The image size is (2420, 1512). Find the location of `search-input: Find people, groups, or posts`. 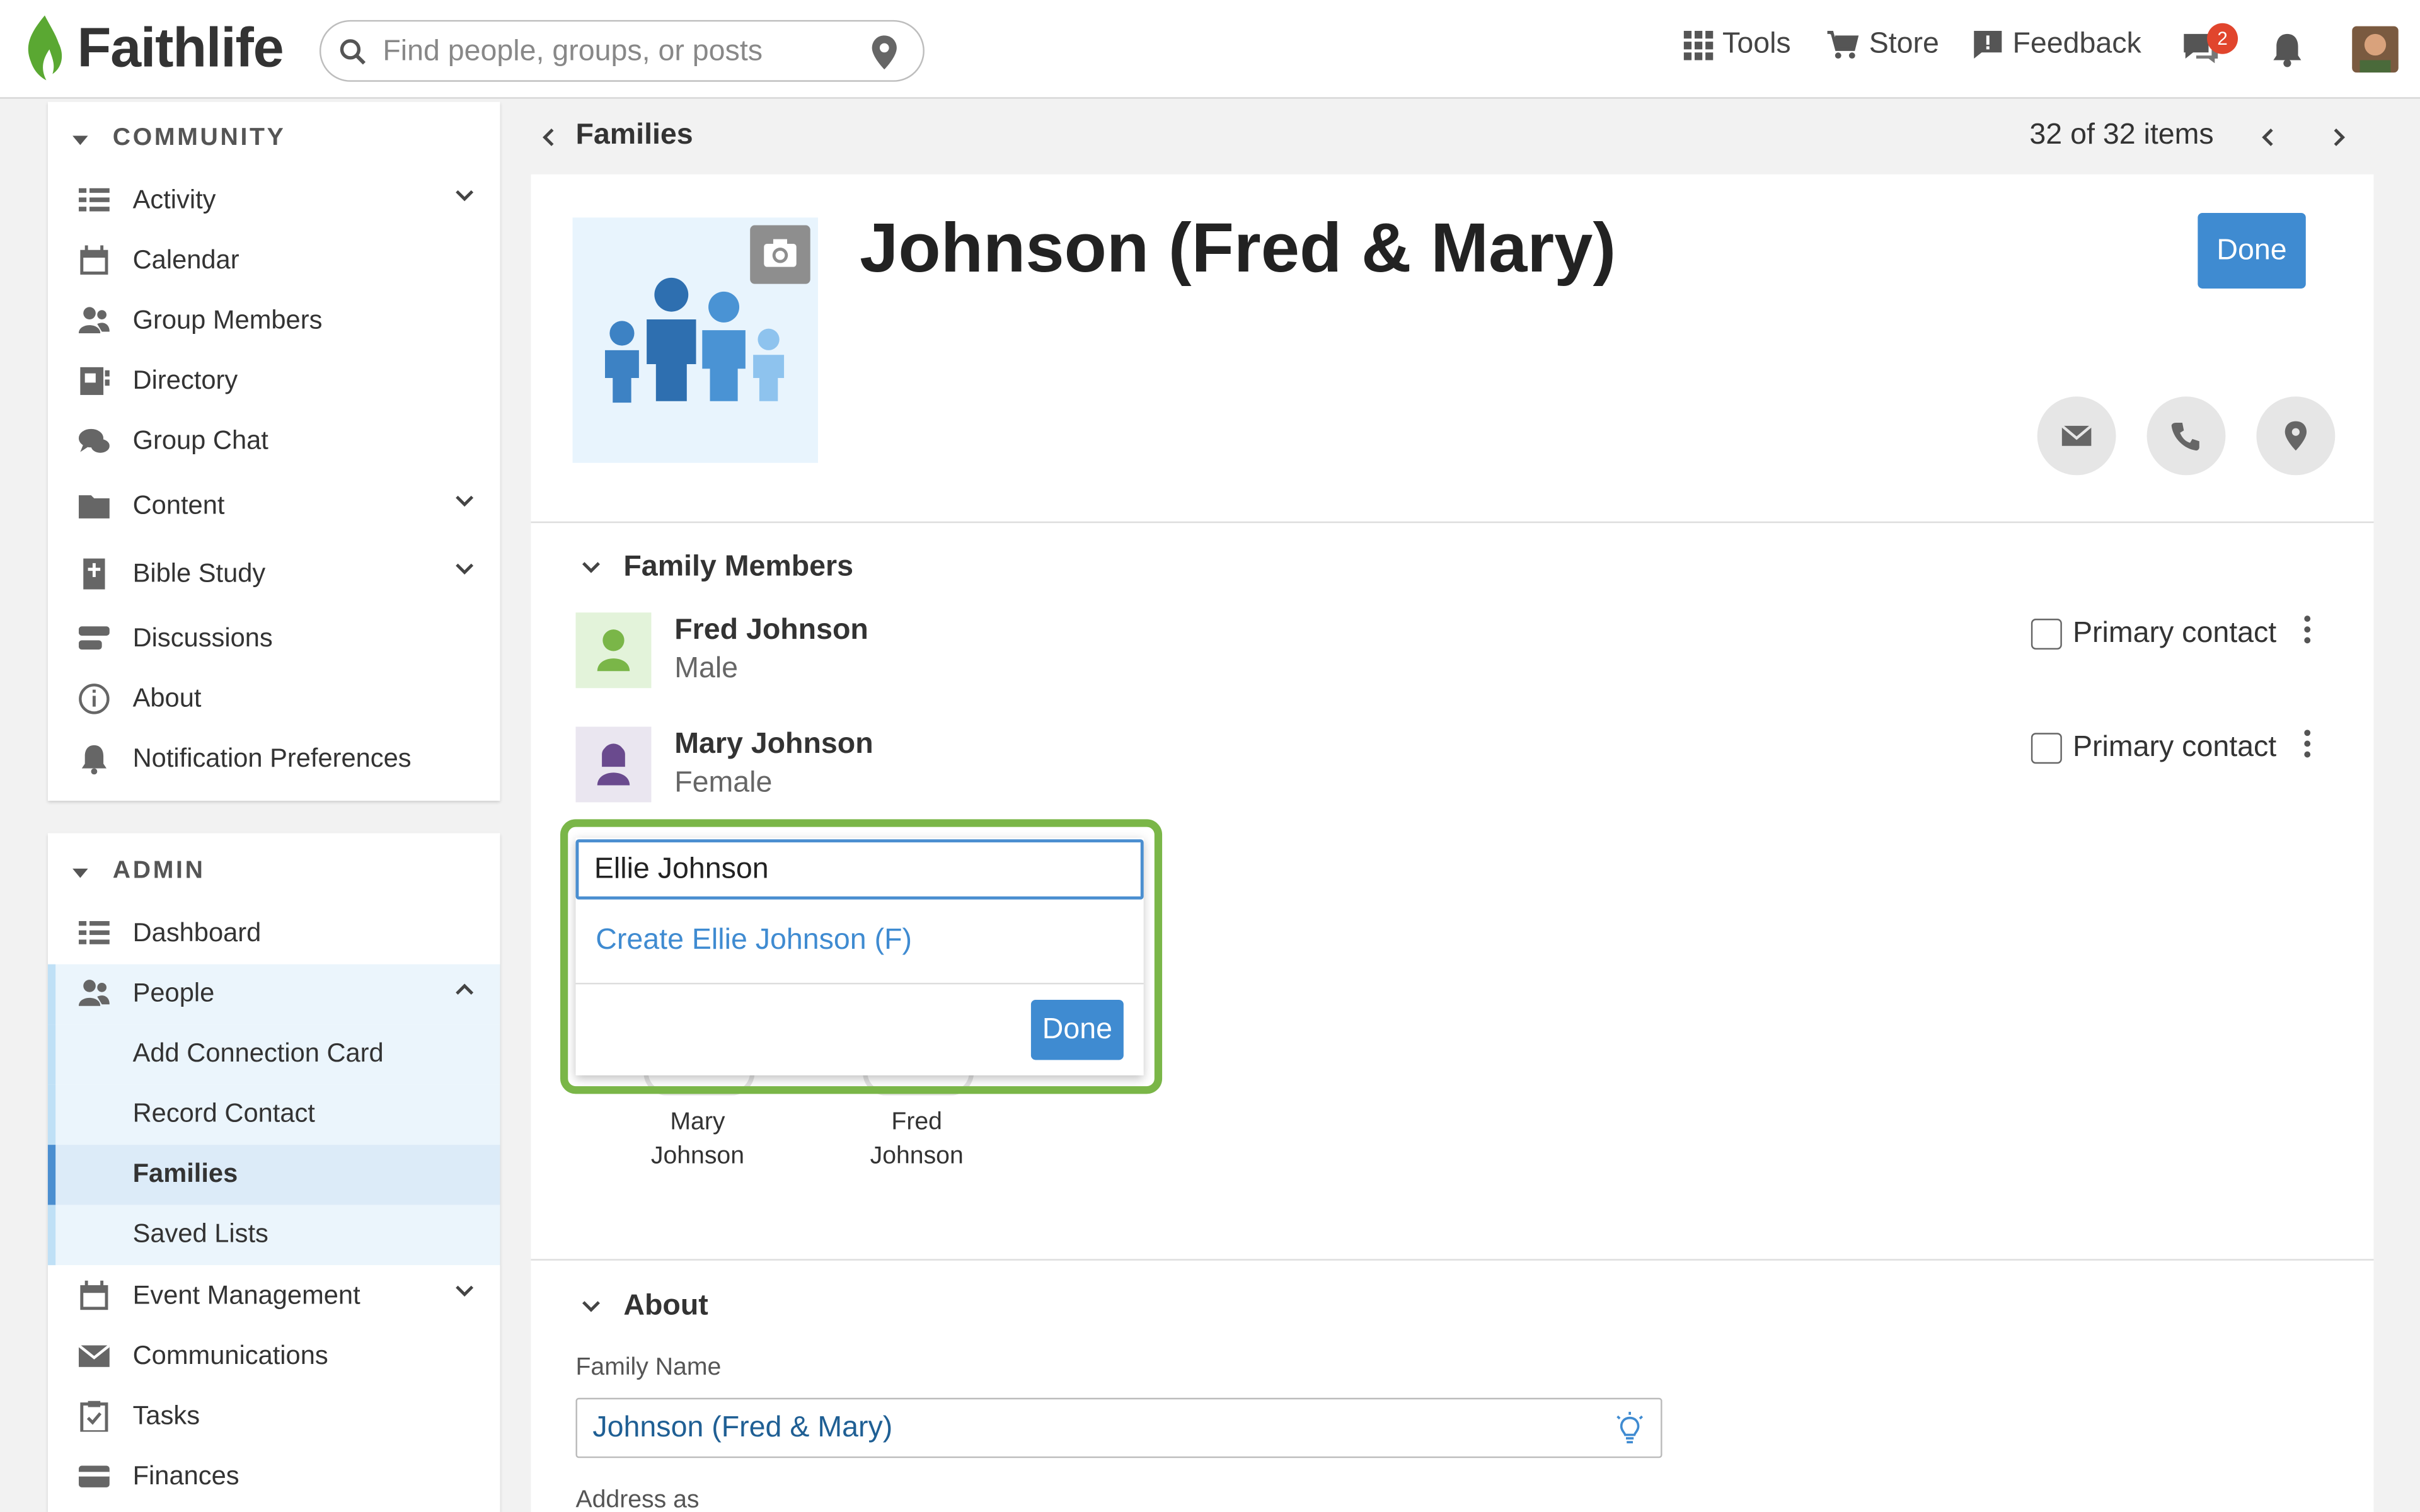

search-input: Find people, groups, or posts is located at coordinates (573, 52).